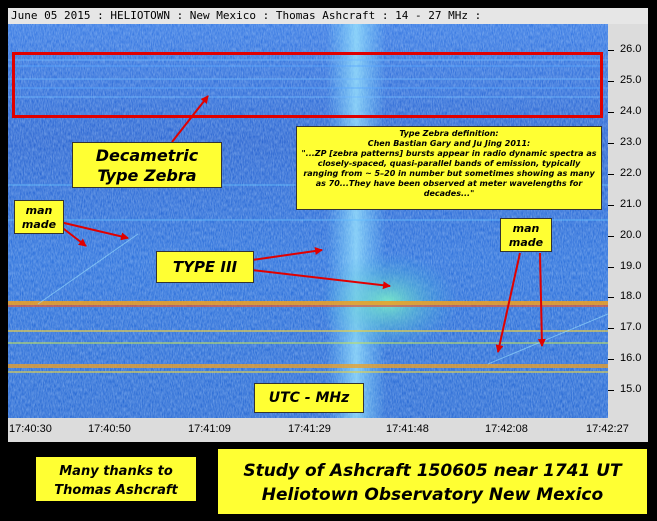 This screenshot has width=657, height=521. I want to click on man-made-label-right: man made, so click(526, 235).